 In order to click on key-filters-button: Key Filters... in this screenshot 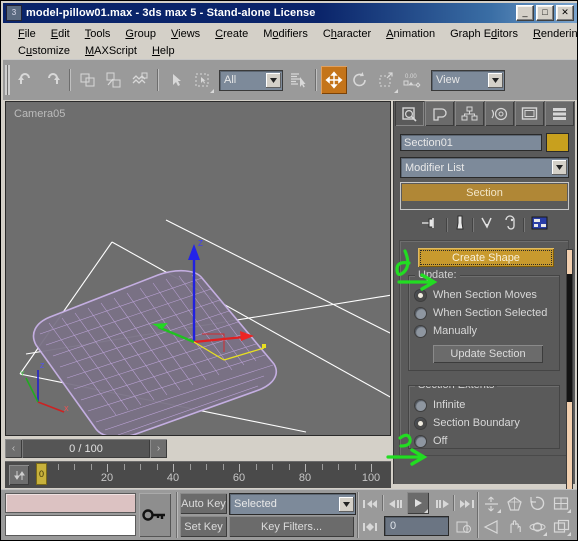, I will do `click(291, 526)`.